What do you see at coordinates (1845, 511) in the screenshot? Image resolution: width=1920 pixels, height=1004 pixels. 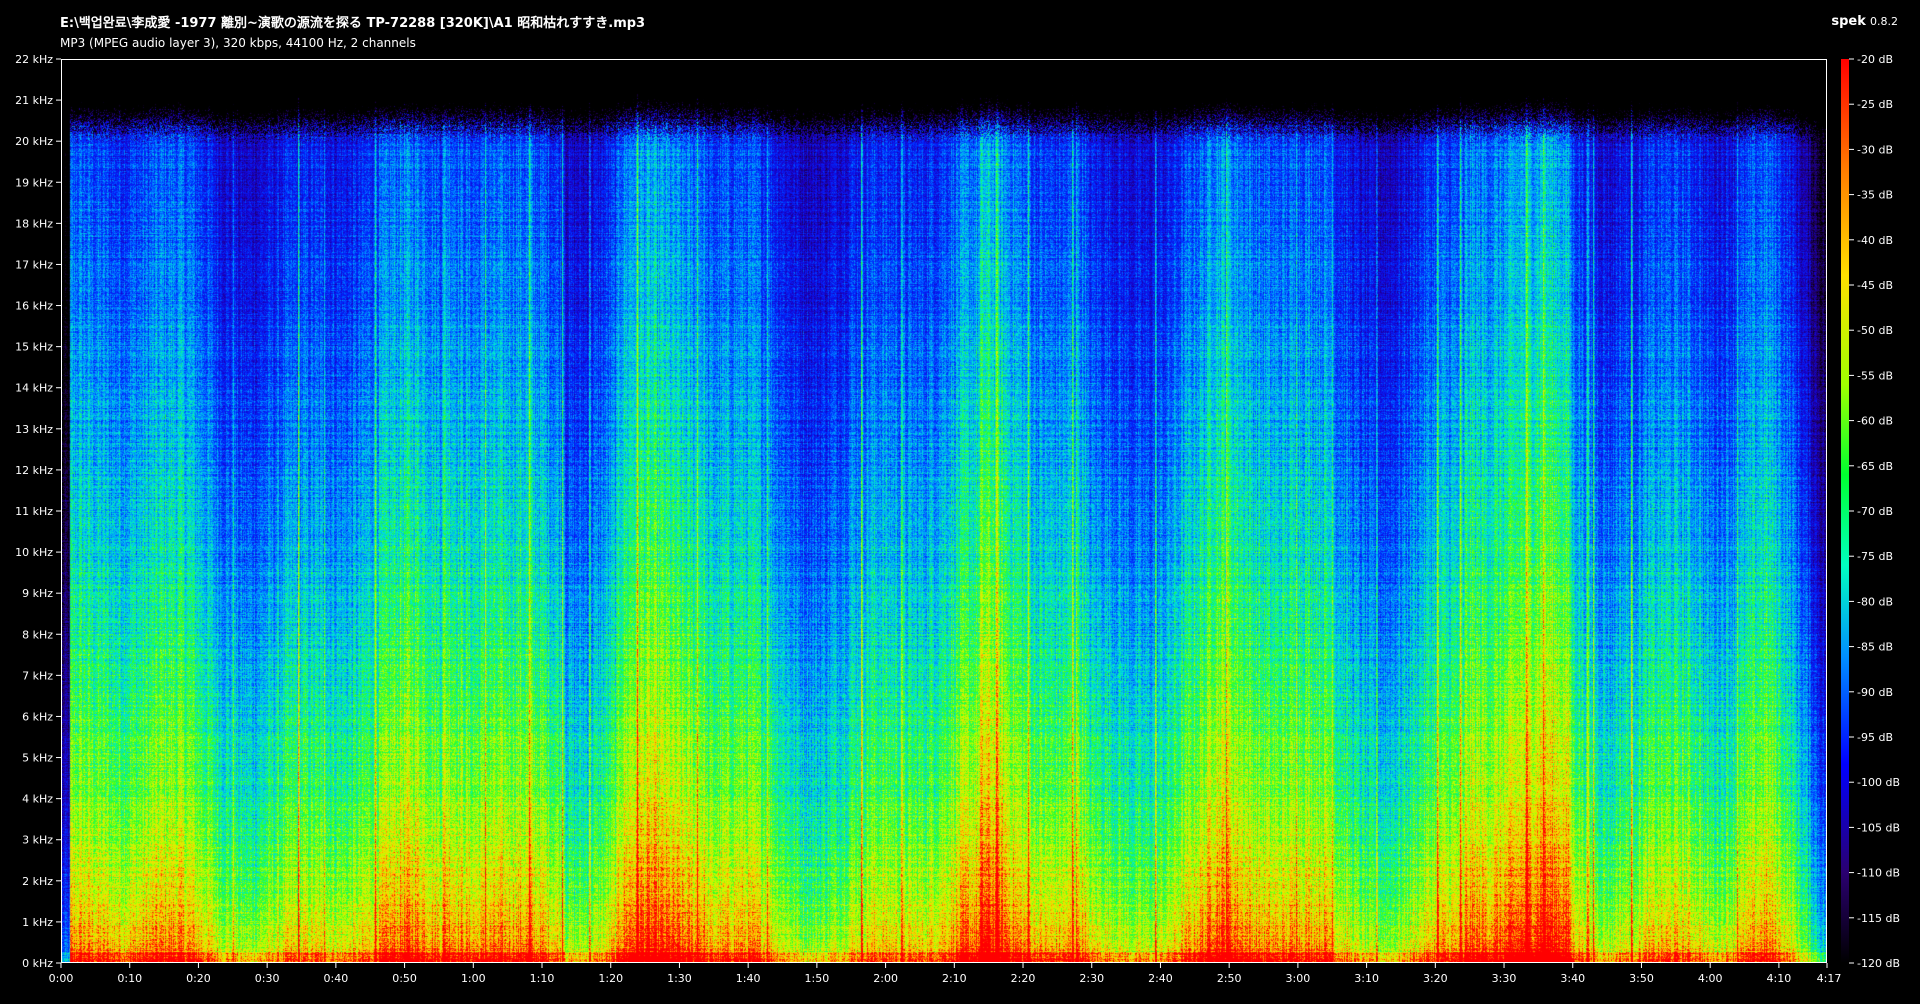 I see `db-color-scale` at bounding box center [1845, 511].